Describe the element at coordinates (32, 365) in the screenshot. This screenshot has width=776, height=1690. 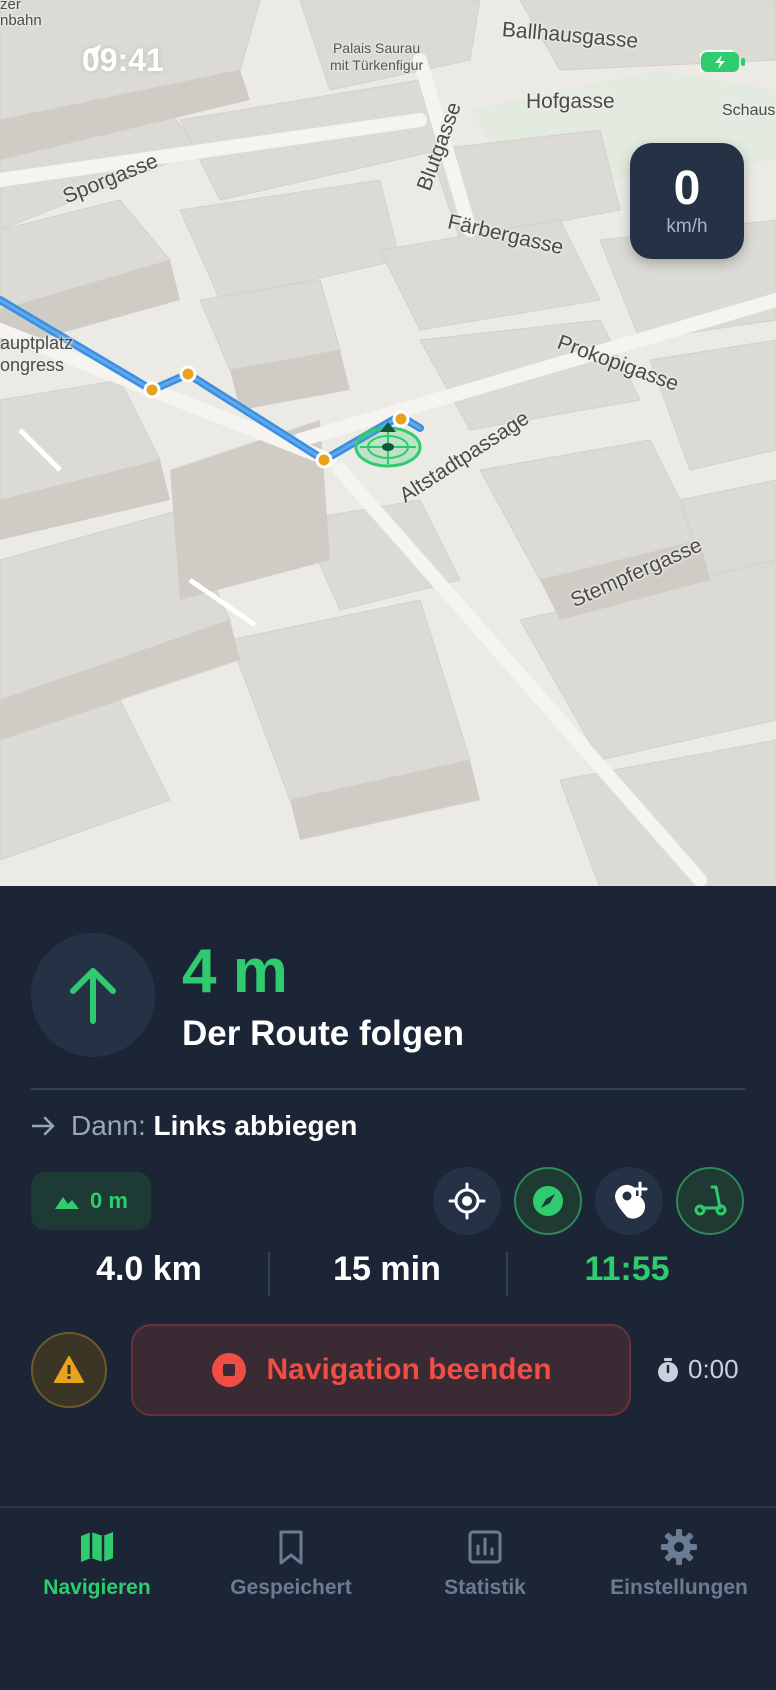
I see `street-label: ongress` at that location.